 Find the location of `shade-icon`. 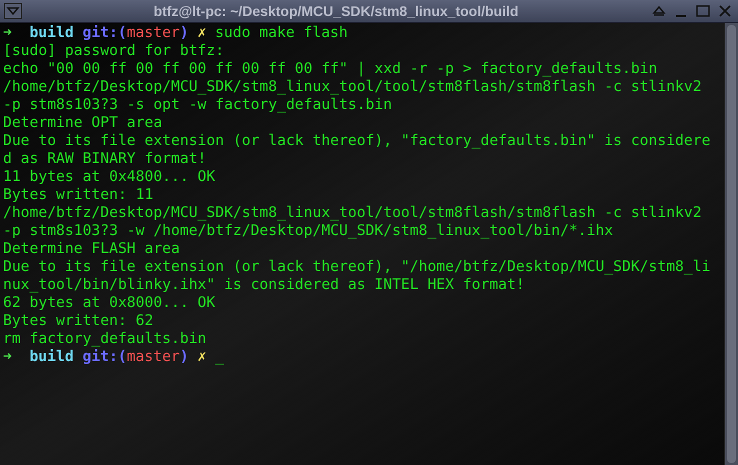

shade-icon is located at coordinates (659, 11).